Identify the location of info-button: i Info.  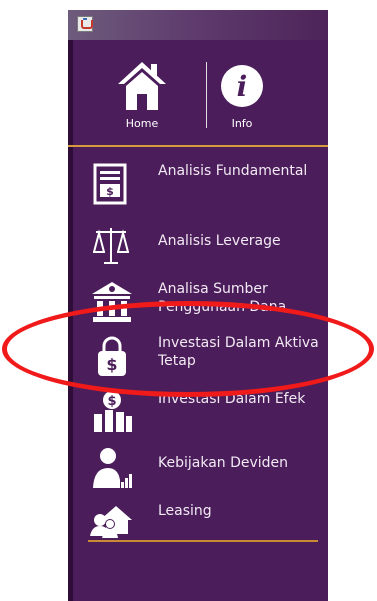
(242, 95).